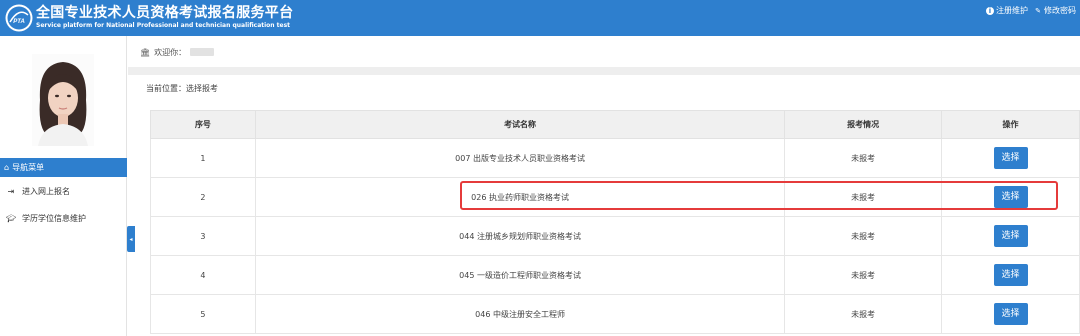  I want to click on home-icon: ⌂, so click(7, 167).